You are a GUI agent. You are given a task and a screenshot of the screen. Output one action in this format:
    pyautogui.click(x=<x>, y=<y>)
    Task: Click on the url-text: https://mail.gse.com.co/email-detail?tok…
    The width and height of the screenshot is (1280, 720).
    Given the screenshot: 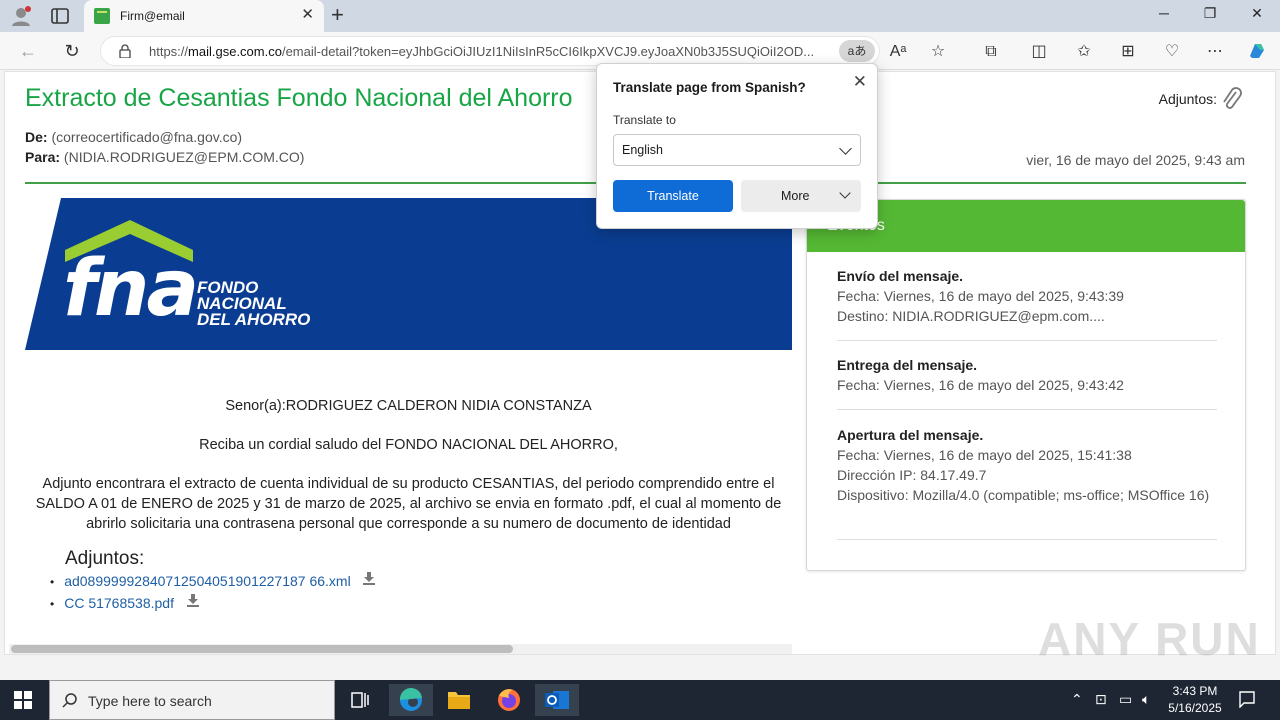 What is the action you would take?
    pyautogui.click(x=494, y=51)
    